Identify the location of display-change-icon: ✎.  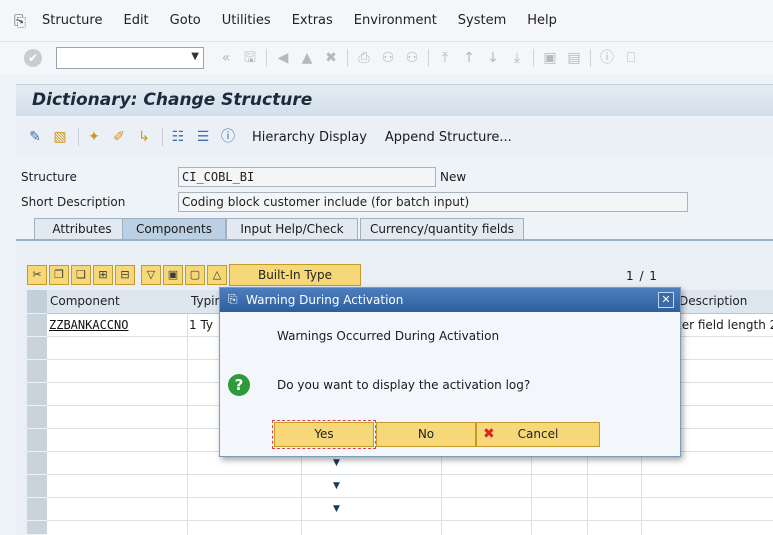
(35, 137).